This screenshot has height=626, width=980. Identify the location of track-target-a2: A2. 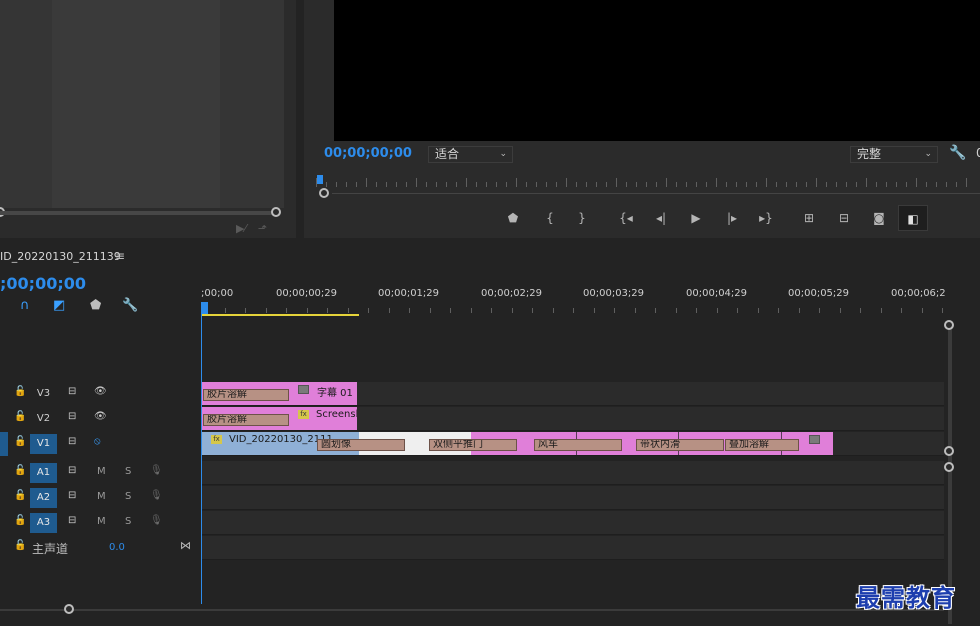
(43, 498).